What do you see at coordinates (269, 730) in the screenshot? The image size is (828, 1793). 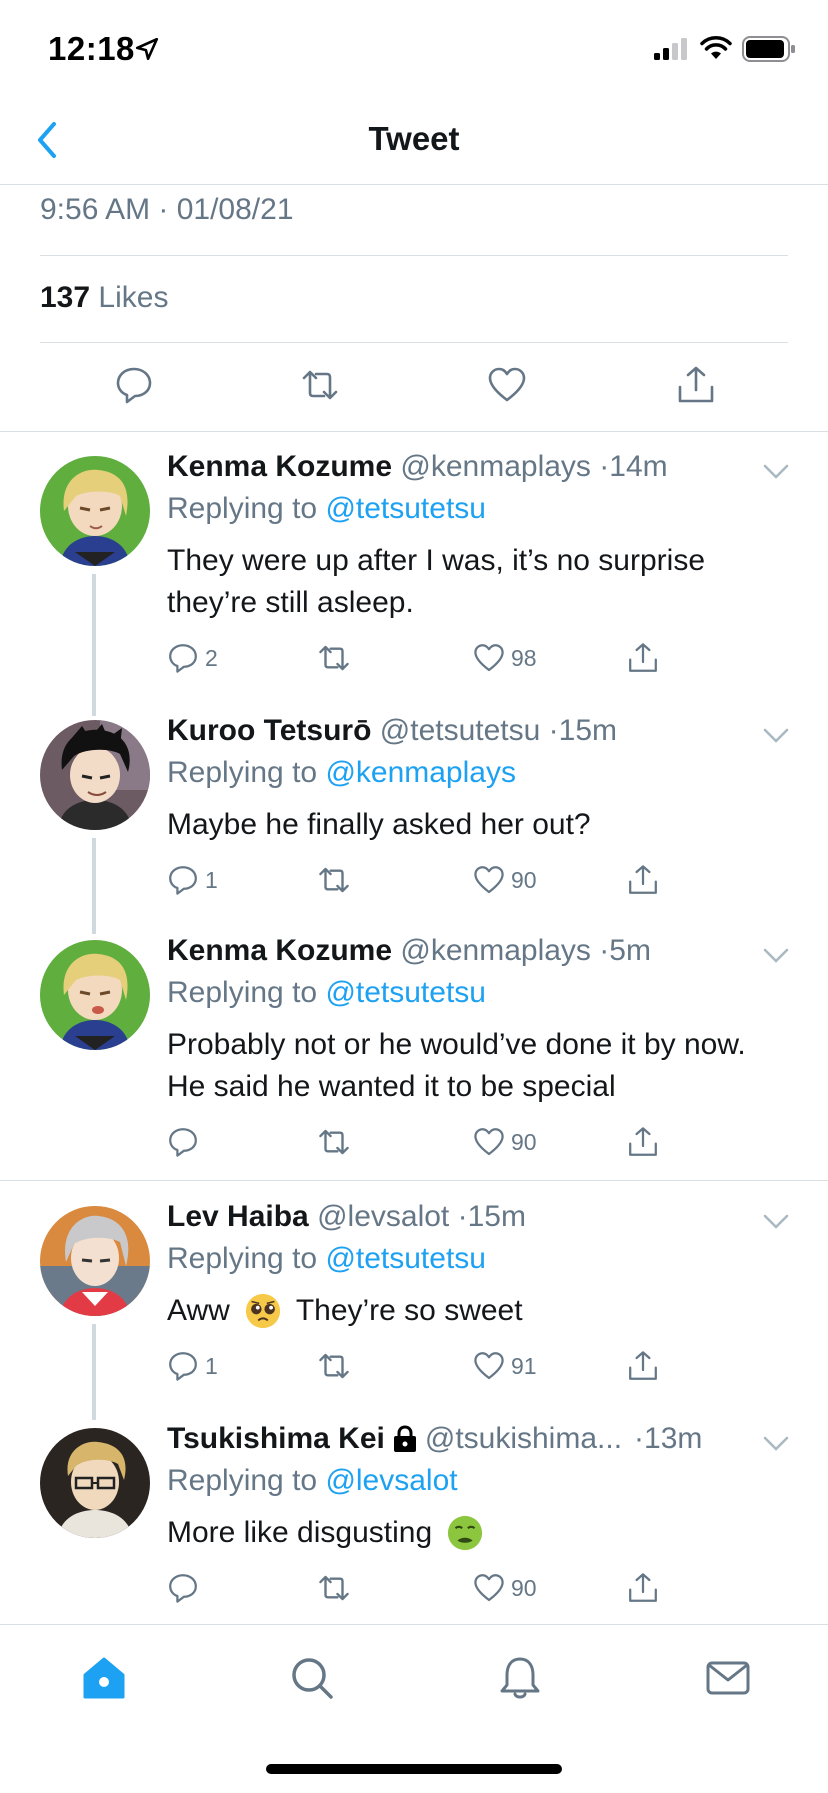 I see `author-name: Kuroo Tetsurō` at bounding box center [269, 730].